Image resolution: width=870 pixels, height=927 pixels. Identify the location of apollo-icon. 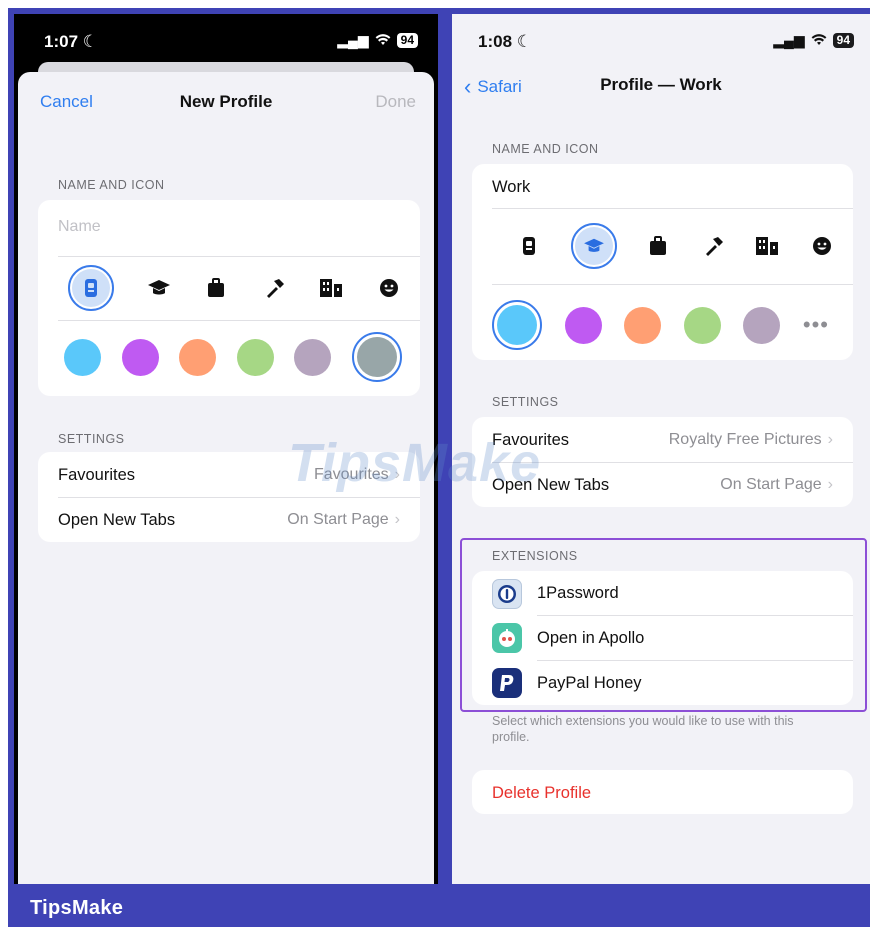
(507, 638).